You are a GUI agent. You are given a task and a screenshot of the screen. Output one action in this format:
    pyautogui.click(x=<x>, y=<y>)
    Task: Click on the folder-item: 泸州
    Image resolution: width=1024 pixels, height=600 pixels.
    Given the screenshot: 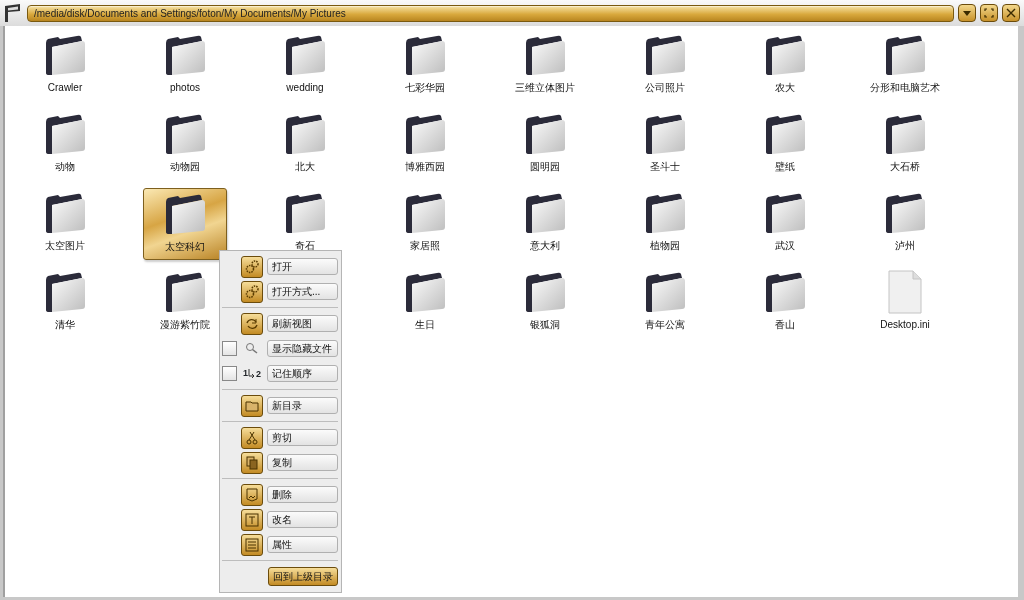 What is the action you would take?
    pyautogui.click(x=905, y=220)
    